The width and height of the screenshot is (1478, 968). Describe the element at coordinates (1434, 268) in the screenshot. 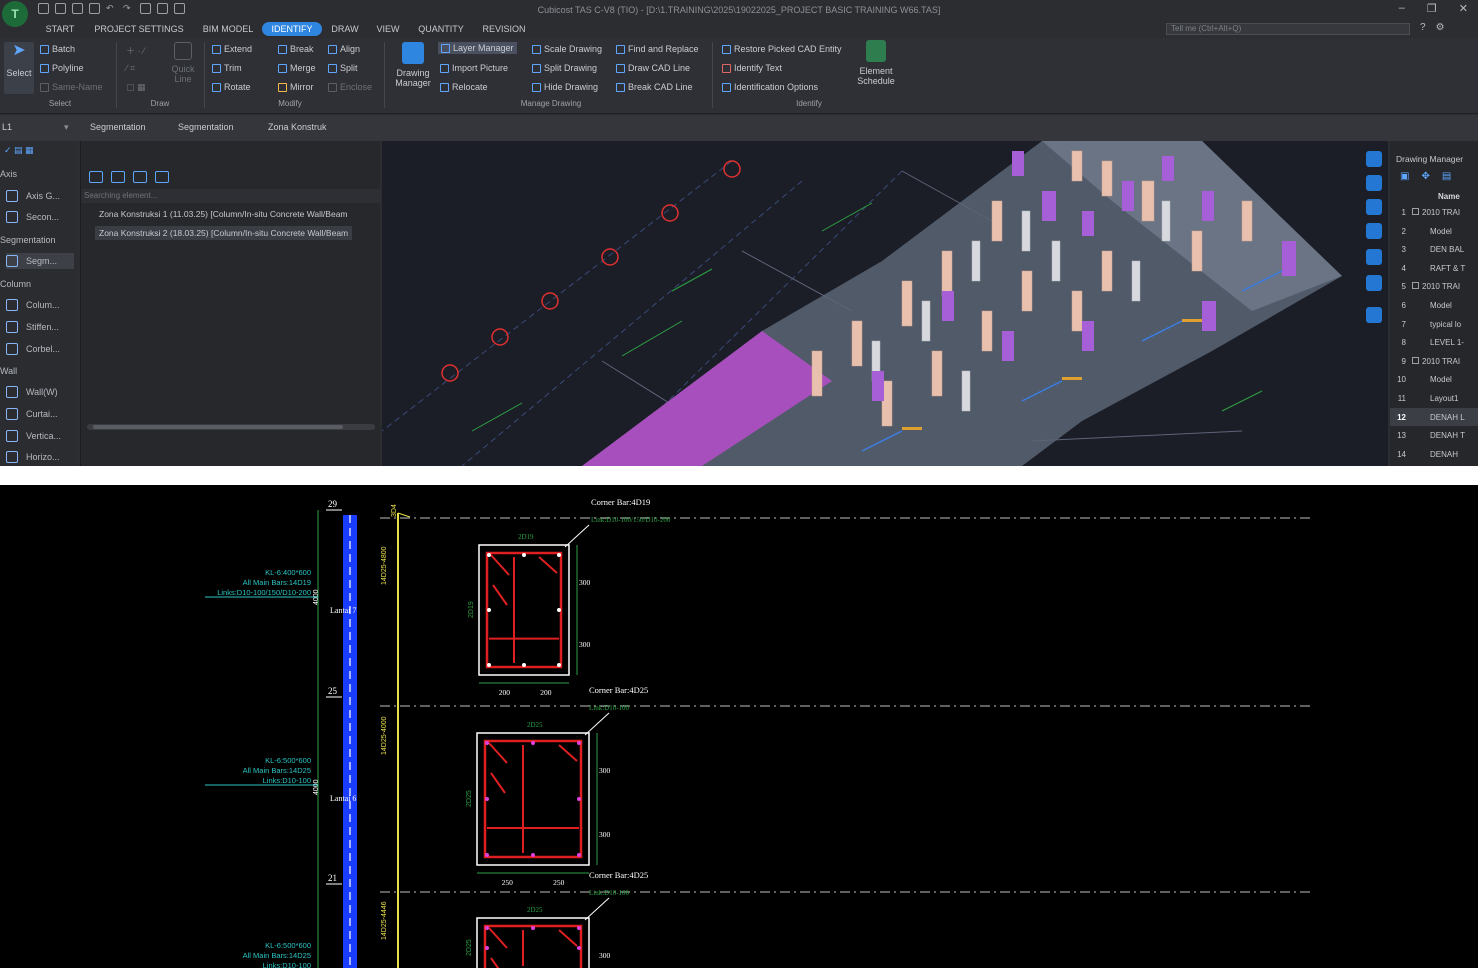

I see `drawing-row: 4 RAFT & T` at that location.